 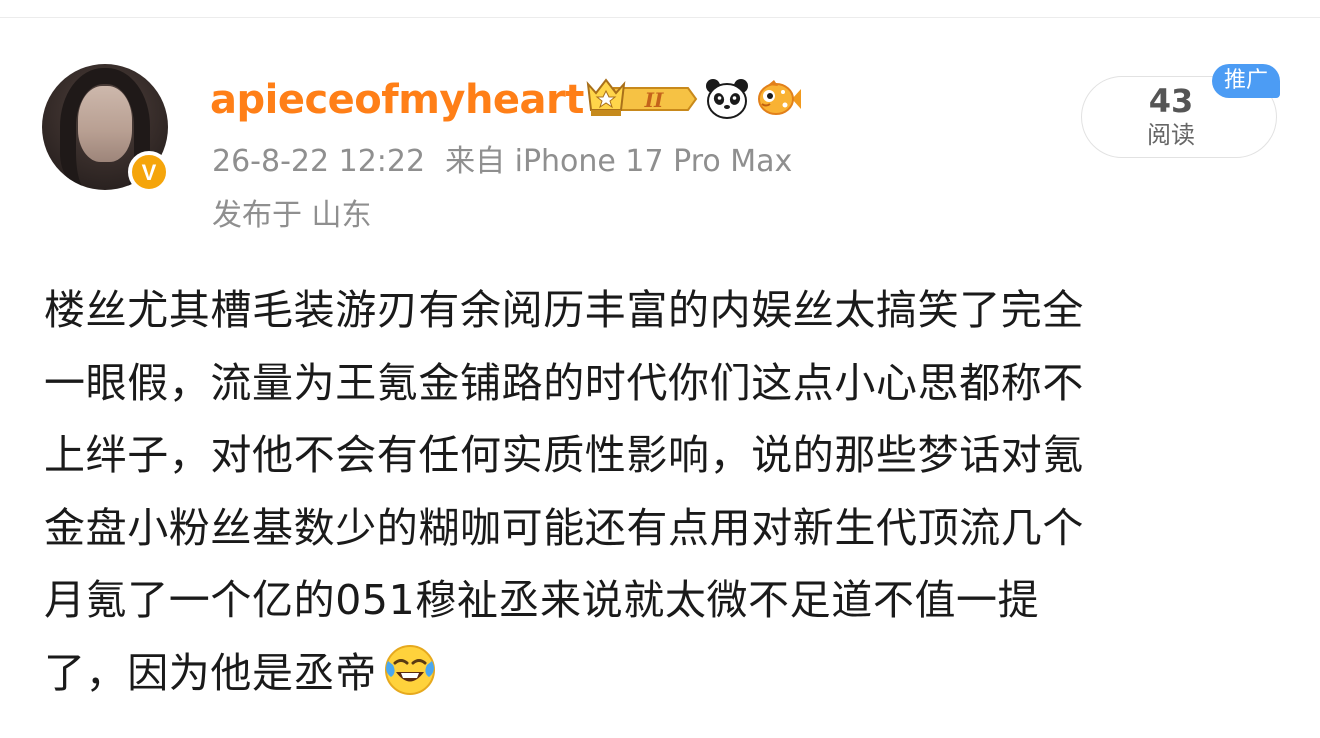 What do you see at coordinates (654, 100) in the screenshot?
I see `level-badge-text: II` at bounding box center [654, 100].